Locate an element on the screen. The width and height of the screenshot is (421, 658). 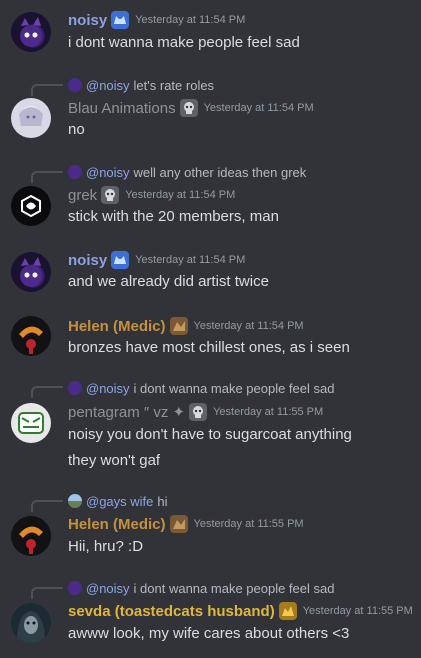
author-name: sevda (toastedcats husband) is located at coordinates (171, 611).